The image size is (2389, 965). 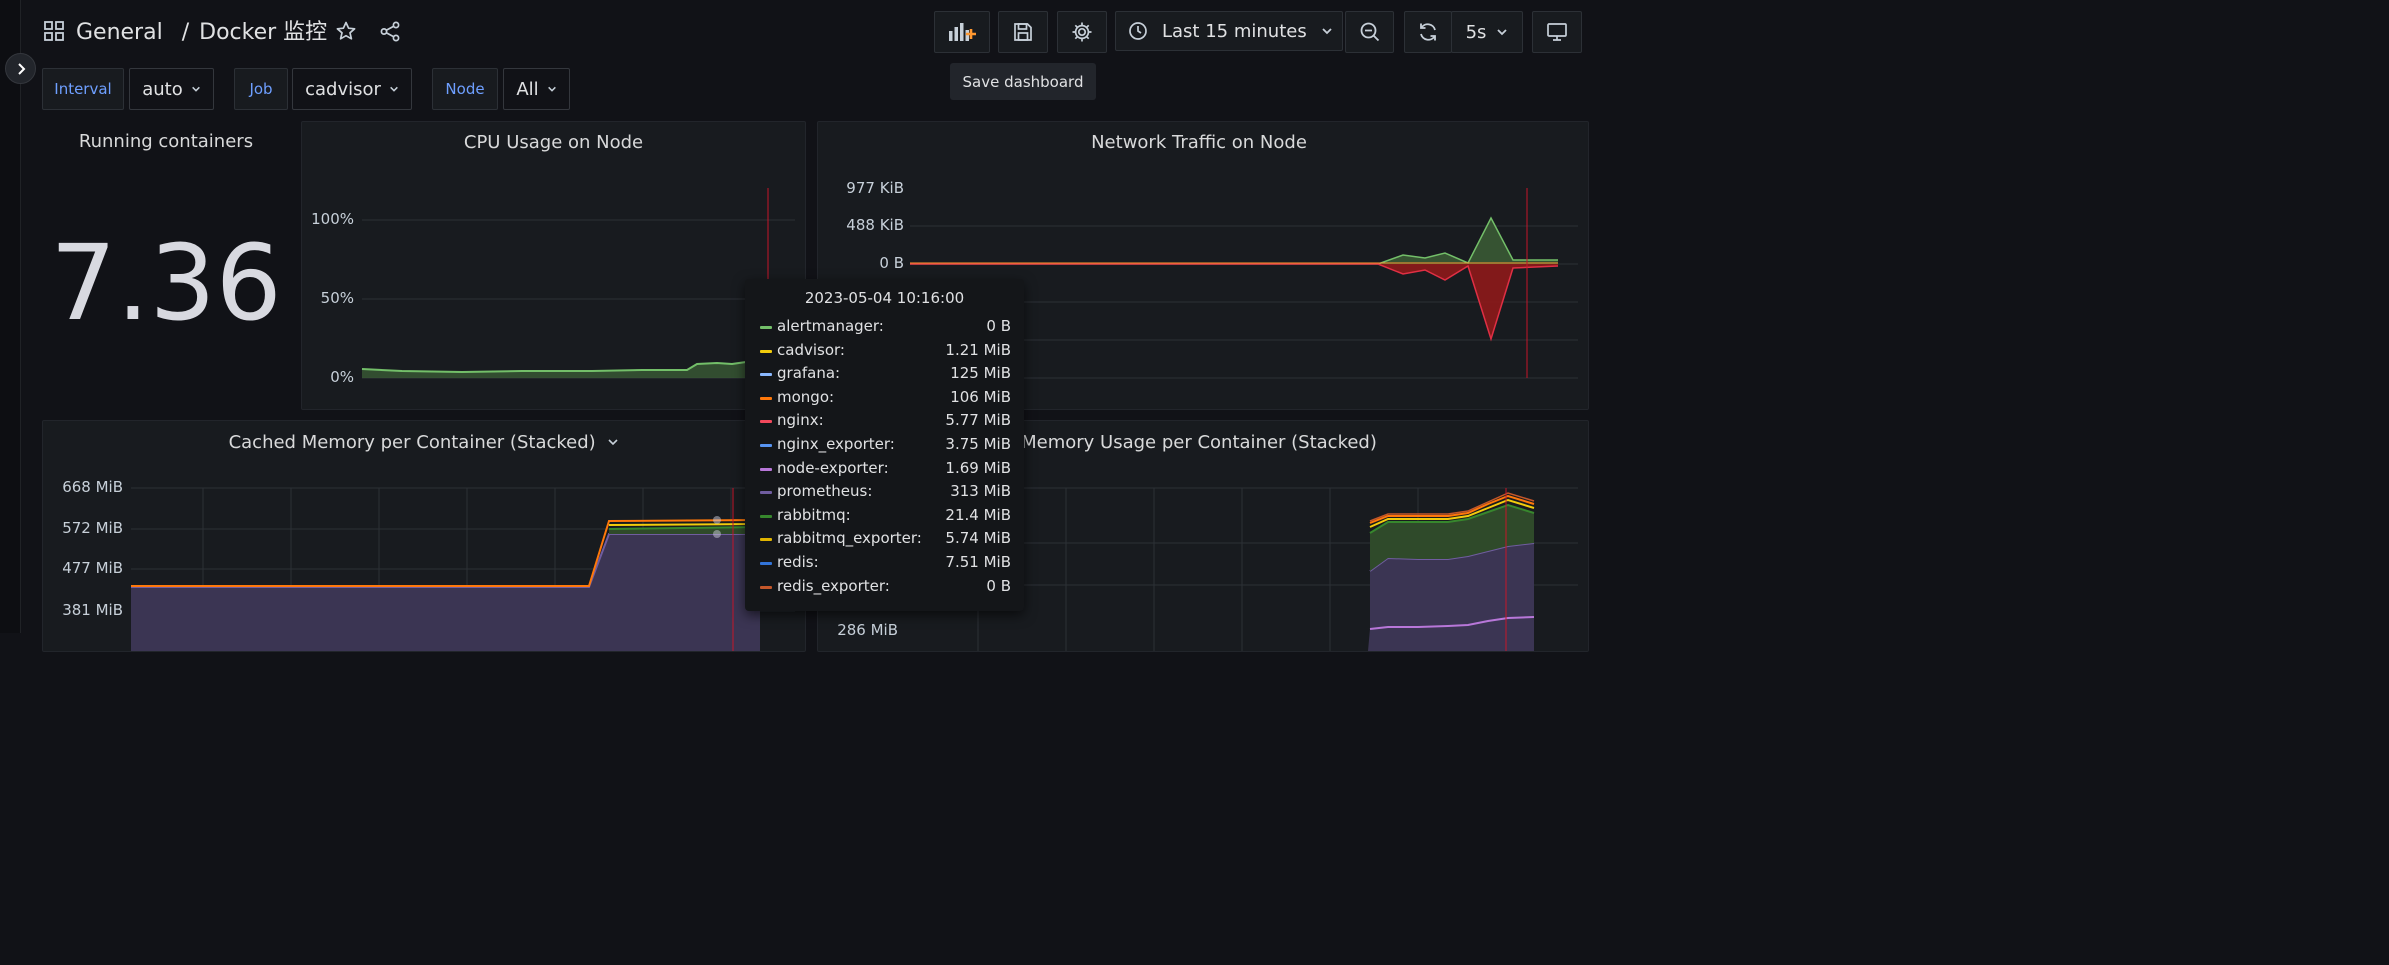 What do you see at coordinates (833, 585) in the screenshot?
I see `series-name: redis_exporter:` at bounding box center [833, 585].